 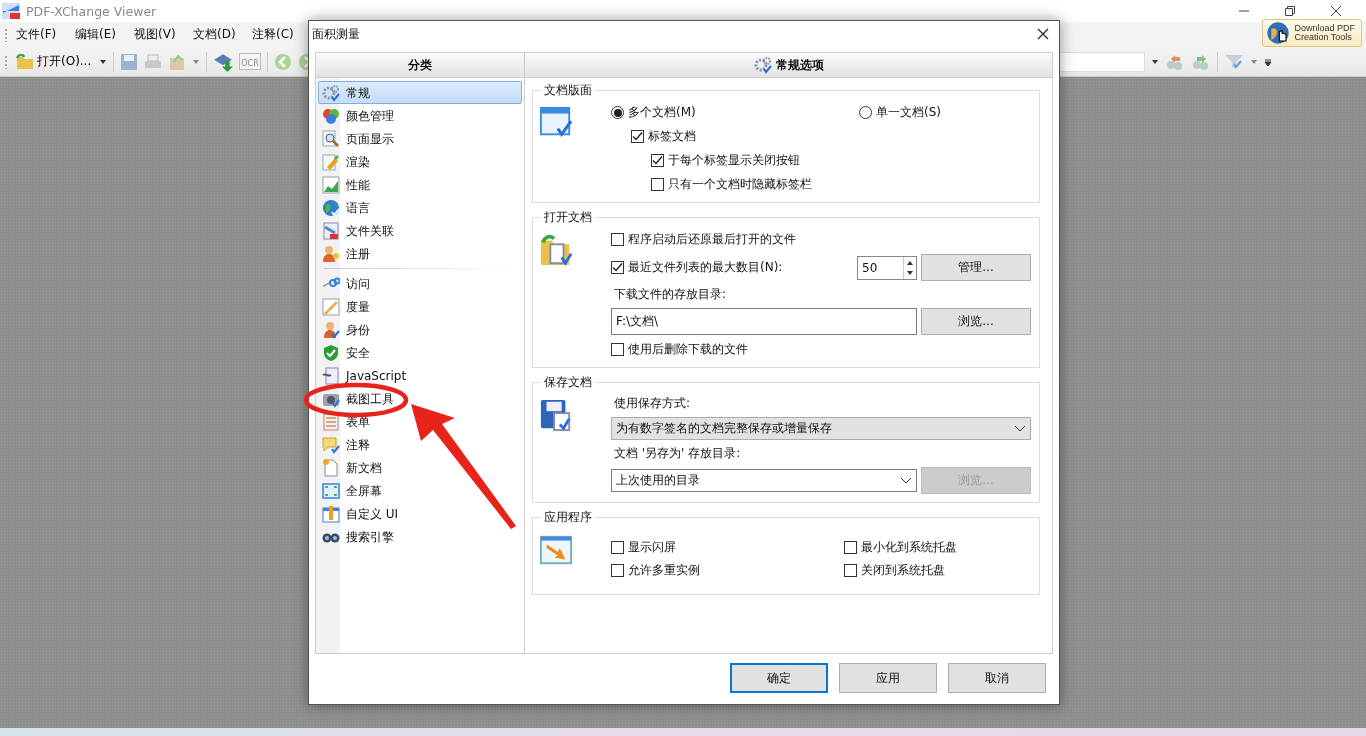 What do you see at coordinates (727, 547) in the screenshot?
I see `checkbox: 显示闪屏` at bounding box center [727, 547].